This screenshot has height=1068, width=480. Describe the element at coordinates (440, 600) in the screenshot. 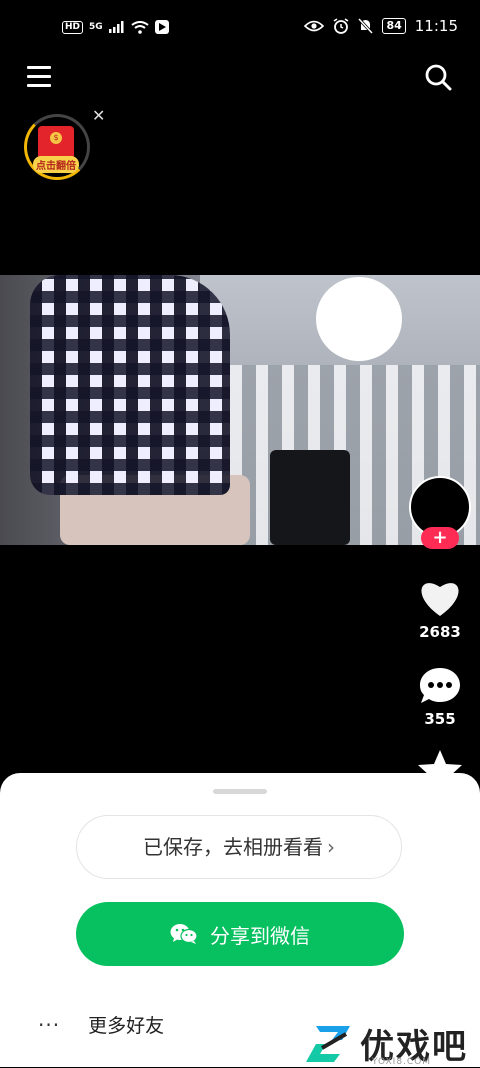

I see `heart-icon` at that location.